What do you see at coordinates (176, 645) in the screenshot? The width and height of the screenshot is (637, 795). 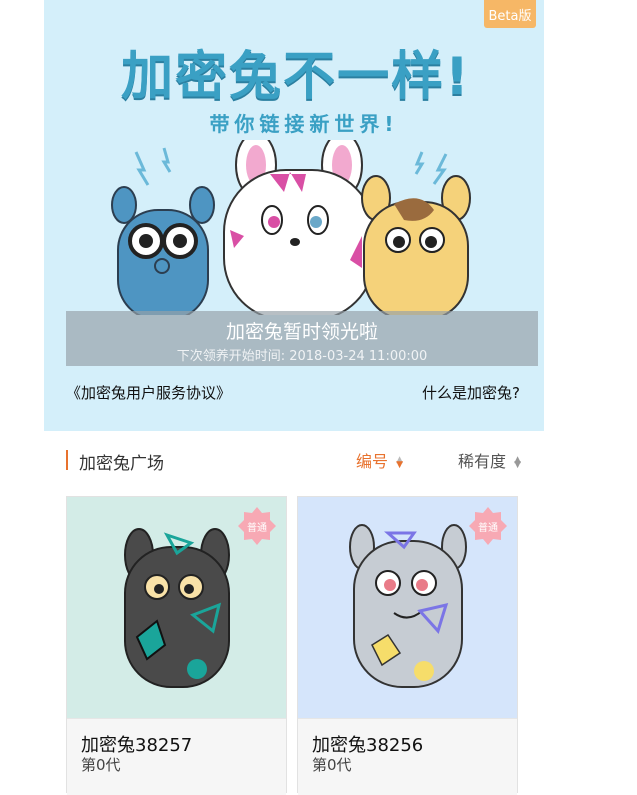 I see `rabbit-card: 普通 加密兔38257 第0代` at bounding box center [176, 645].